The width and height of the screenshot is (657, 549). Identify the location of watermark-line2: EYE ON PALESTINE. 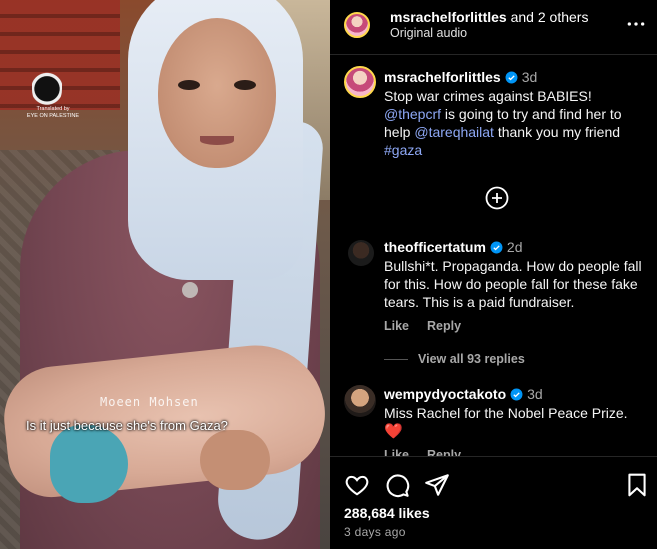
(53, 116).